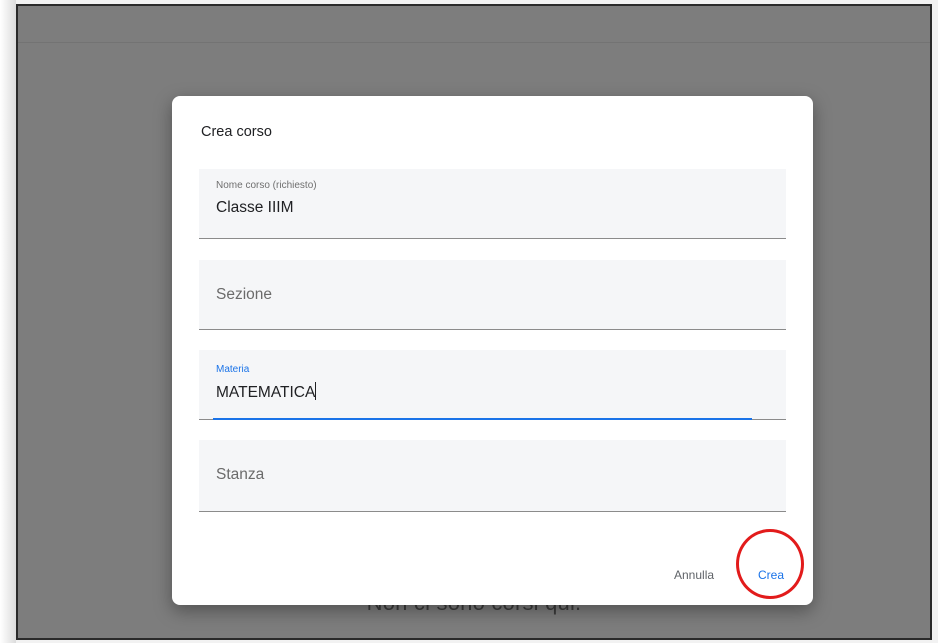 The image size is (938, 643). I want to click on subject-value: MATEMATICA, so click(266, 392).